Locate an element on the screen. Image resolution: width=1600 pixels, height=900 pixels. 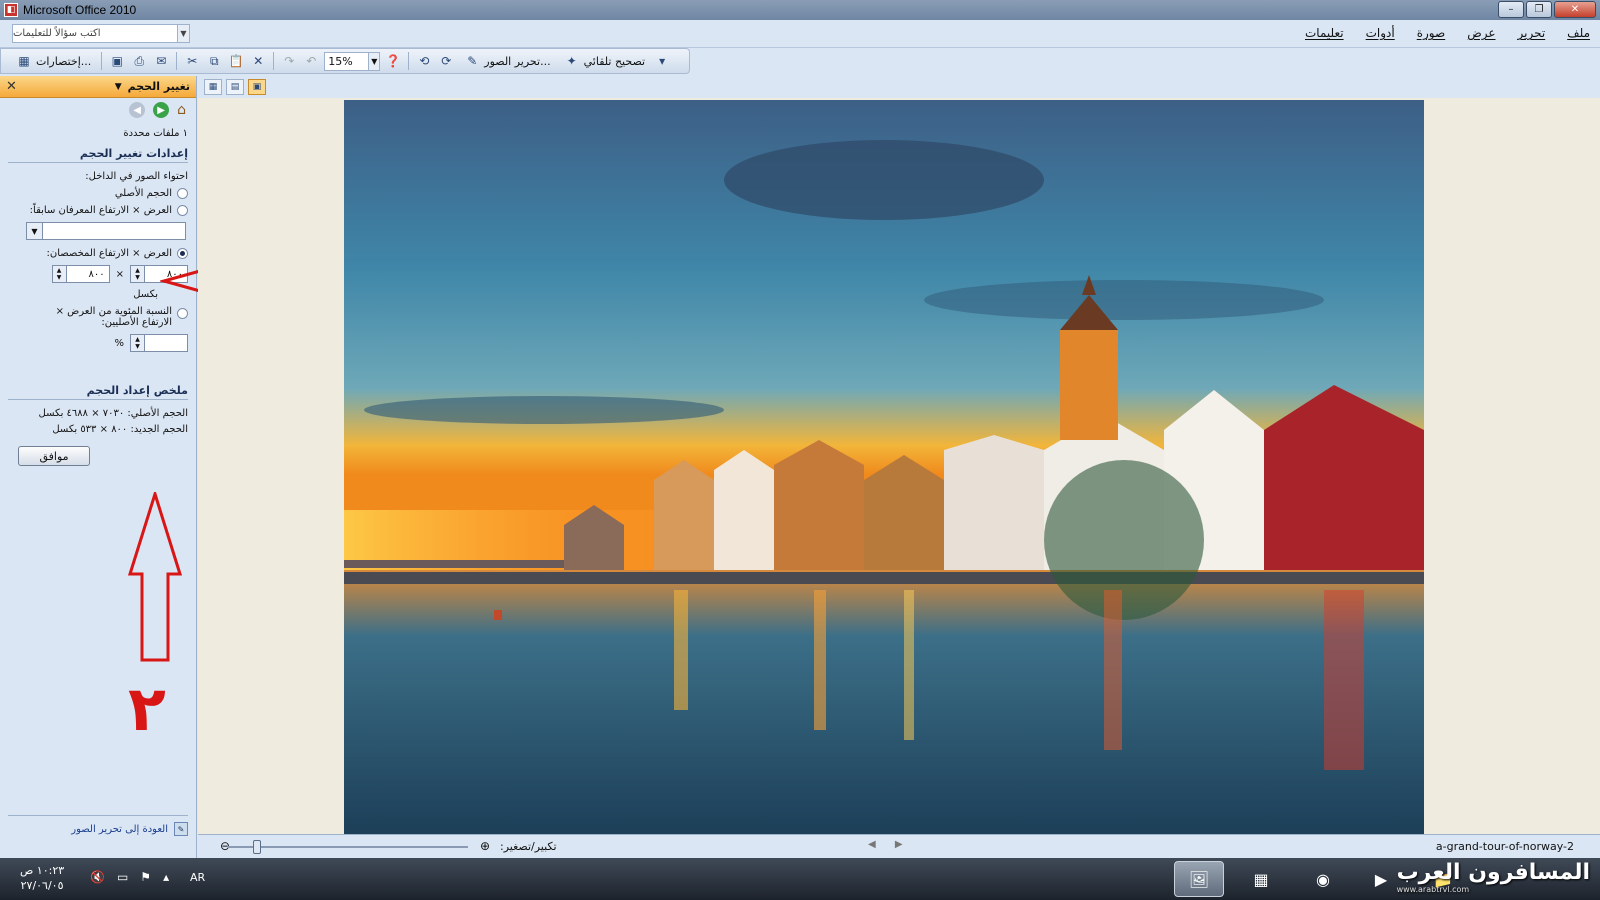
cut-icon: ✂ is located at coordinates (192, 61).